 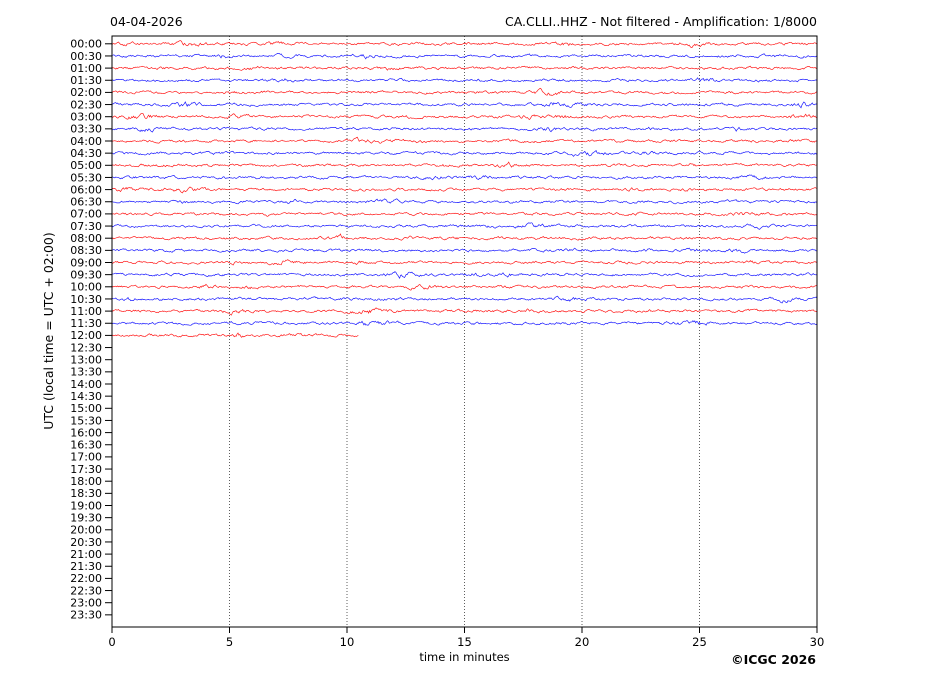 I want to click on y-tick-label: 00:30, so click(x=86, y=56).